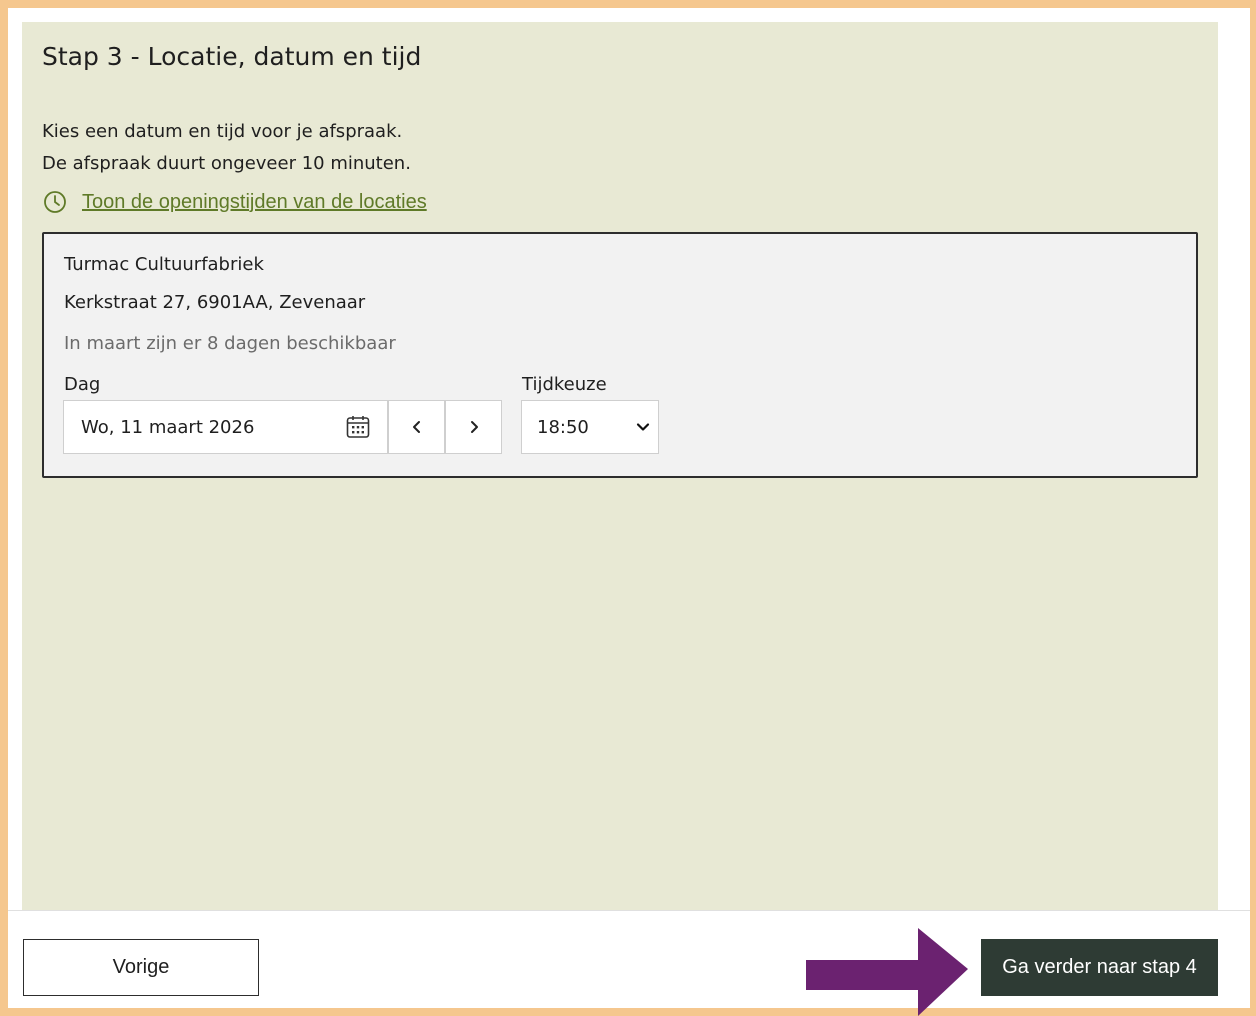  I want to click on opening-hours-link: Toon de openingstijden van de locaties, so click(254, 202).